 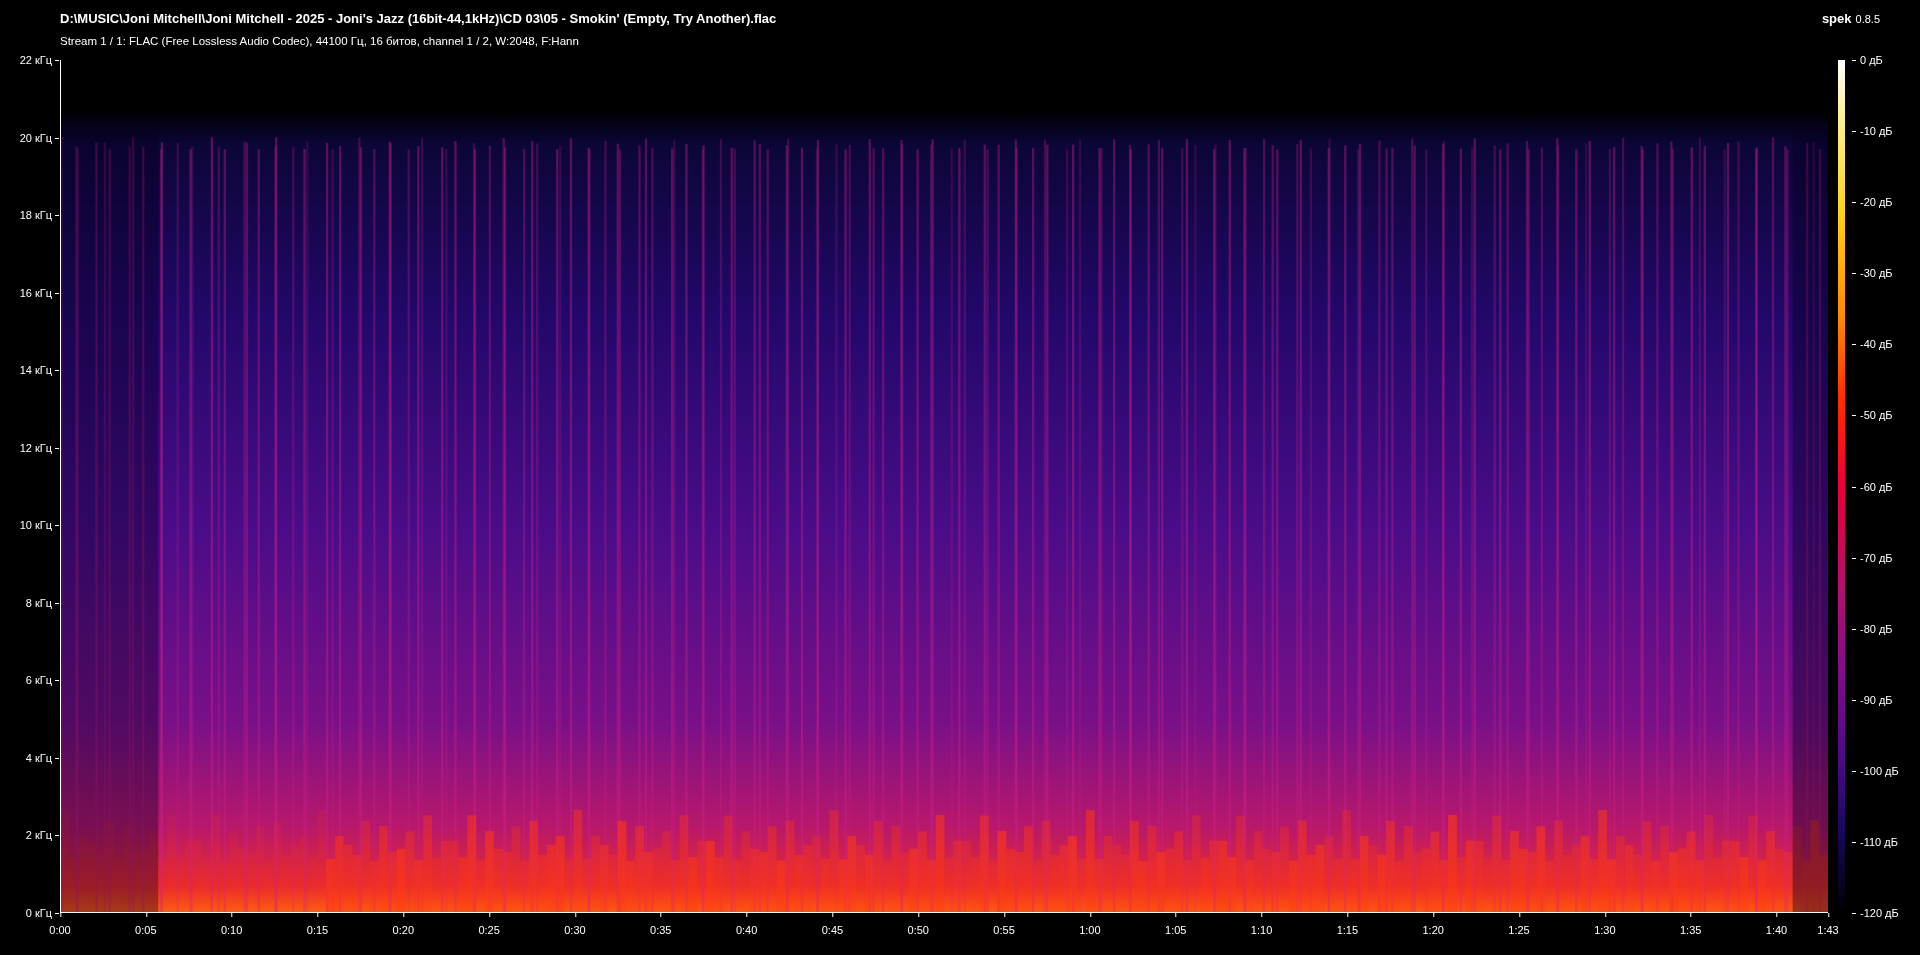 I want to click on level-tick-label: -50 дБ, so click(x=1872, y=415).